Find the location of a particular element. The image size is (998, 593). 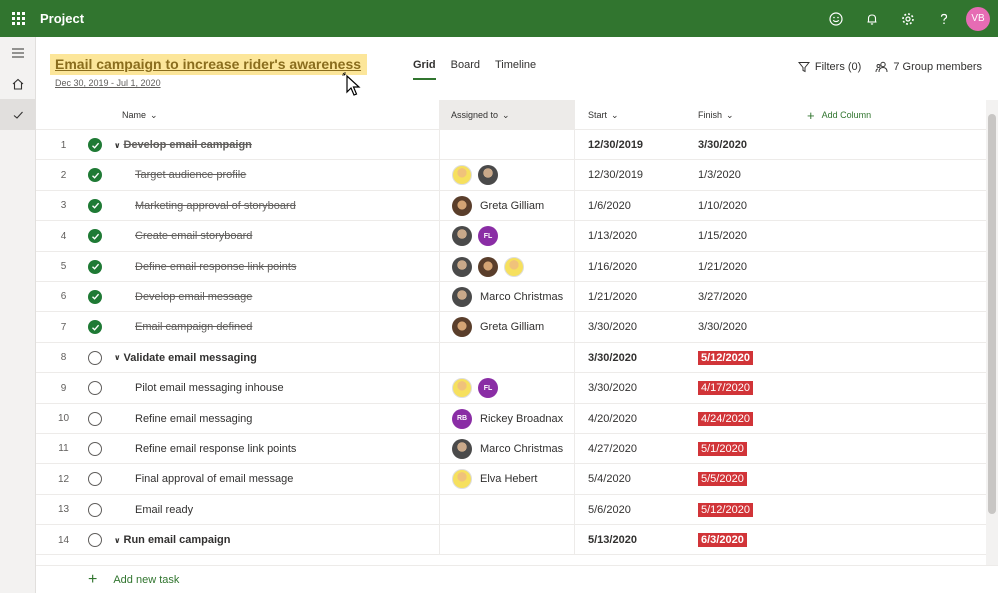

start-date: 1/16/2020 is located at coordinates (612, 267).